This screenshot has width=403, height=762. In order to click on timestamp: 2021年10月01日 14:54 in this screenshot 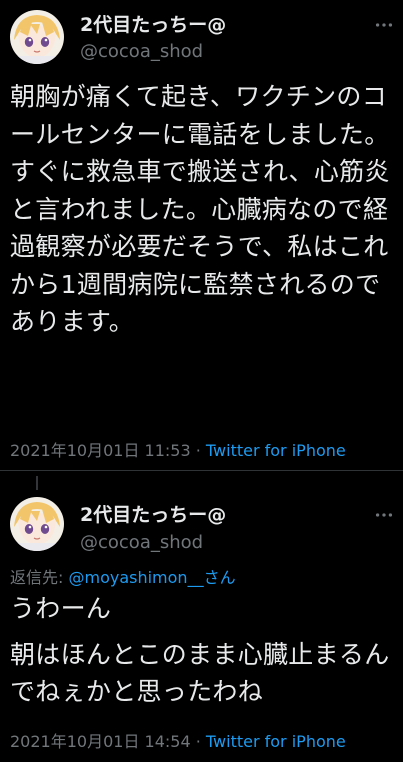, I will do `click(100, 741)`.